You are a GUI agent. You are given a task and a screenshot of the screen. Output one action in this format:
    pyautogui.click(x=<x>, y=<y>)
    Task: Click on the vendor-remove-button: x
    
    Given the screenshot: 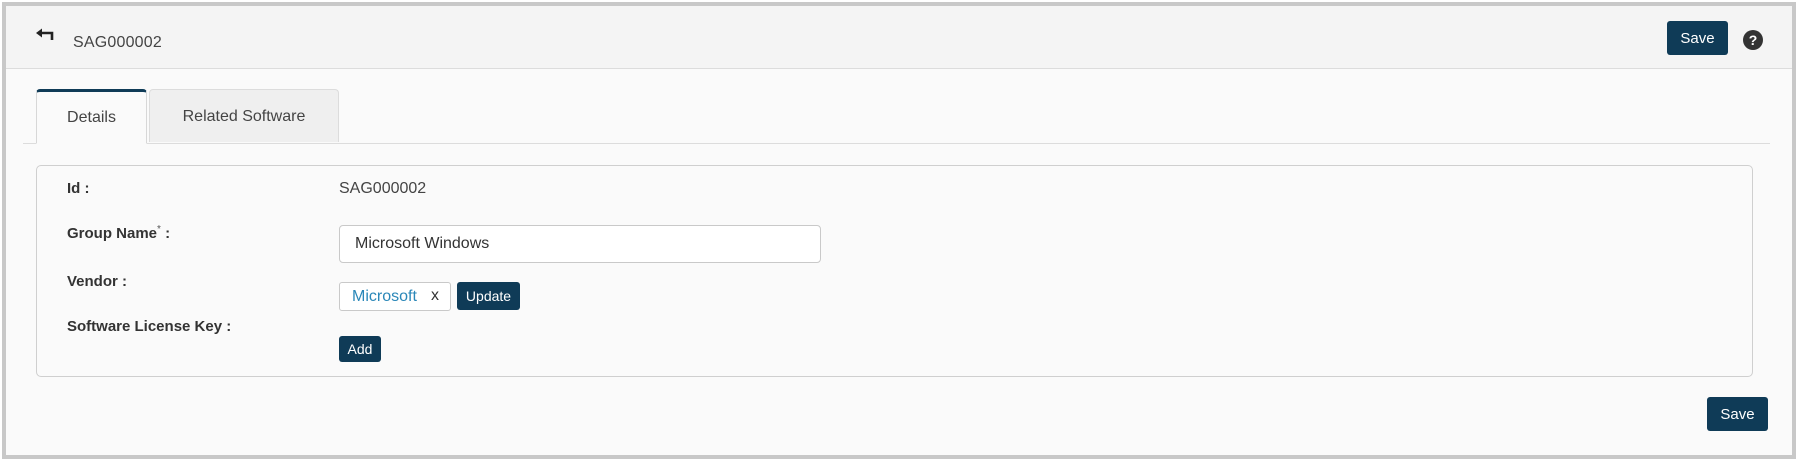 What is the action you would take?
    pyautogui.click(x=435, y=296)
    